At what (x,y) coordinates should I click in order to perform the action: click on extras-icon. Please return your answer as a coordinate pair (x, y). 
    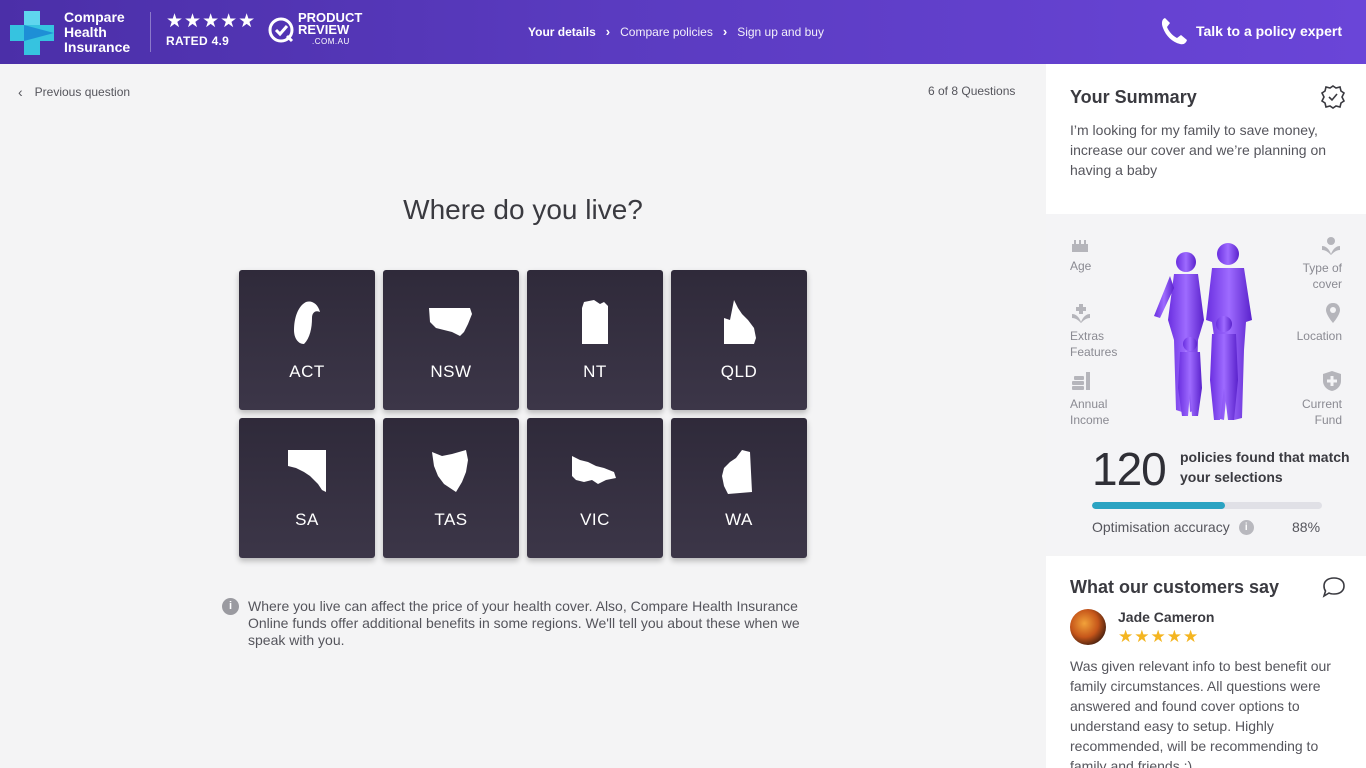
    Looking at the image, I should click on (1081, 313).